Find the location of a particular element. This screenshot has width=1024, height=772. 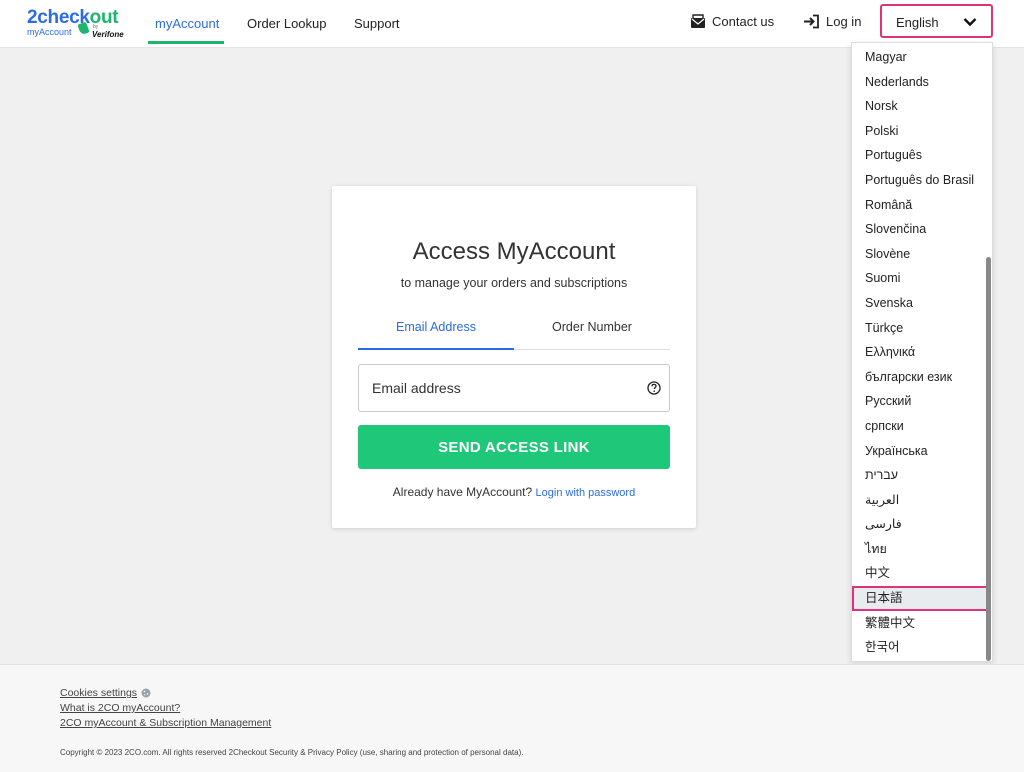

language-option: Türkçe is located at coordinates (921, 328).